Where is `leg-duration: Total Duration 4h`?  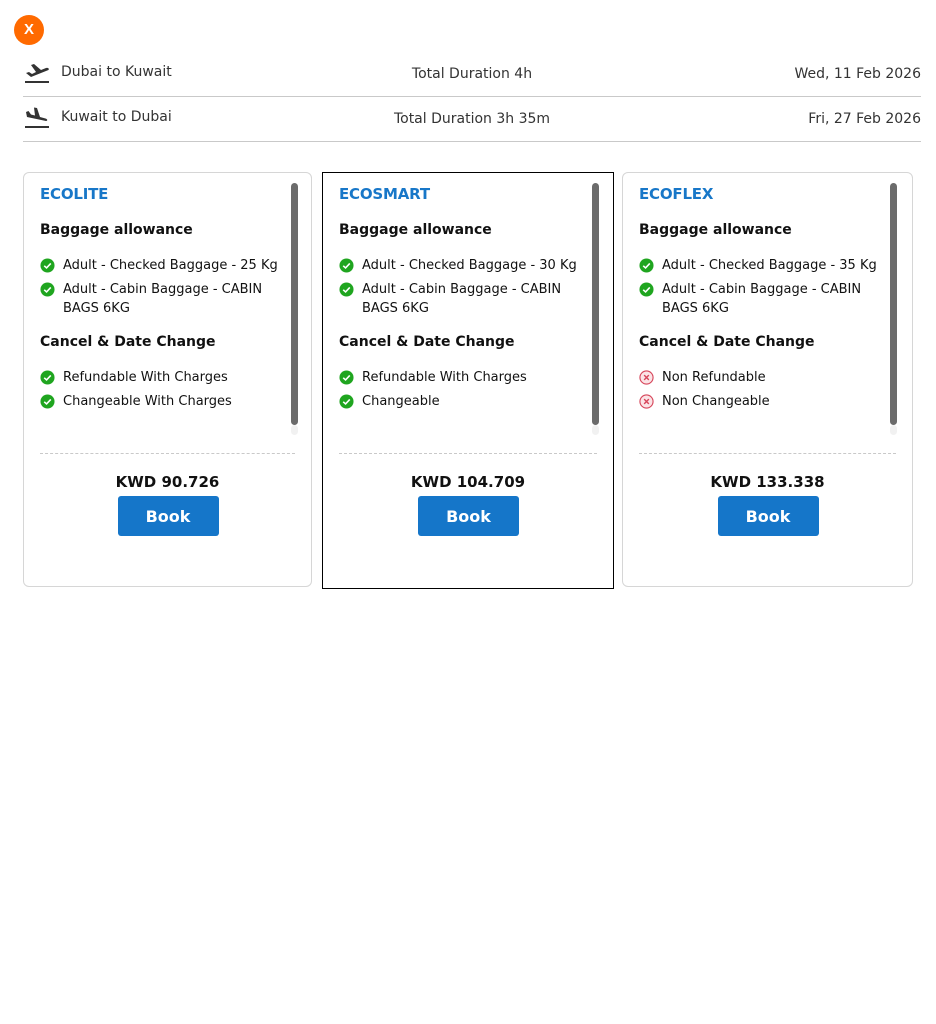
leg-duration: Total Duration 4h is located at coordinates (472, 74).